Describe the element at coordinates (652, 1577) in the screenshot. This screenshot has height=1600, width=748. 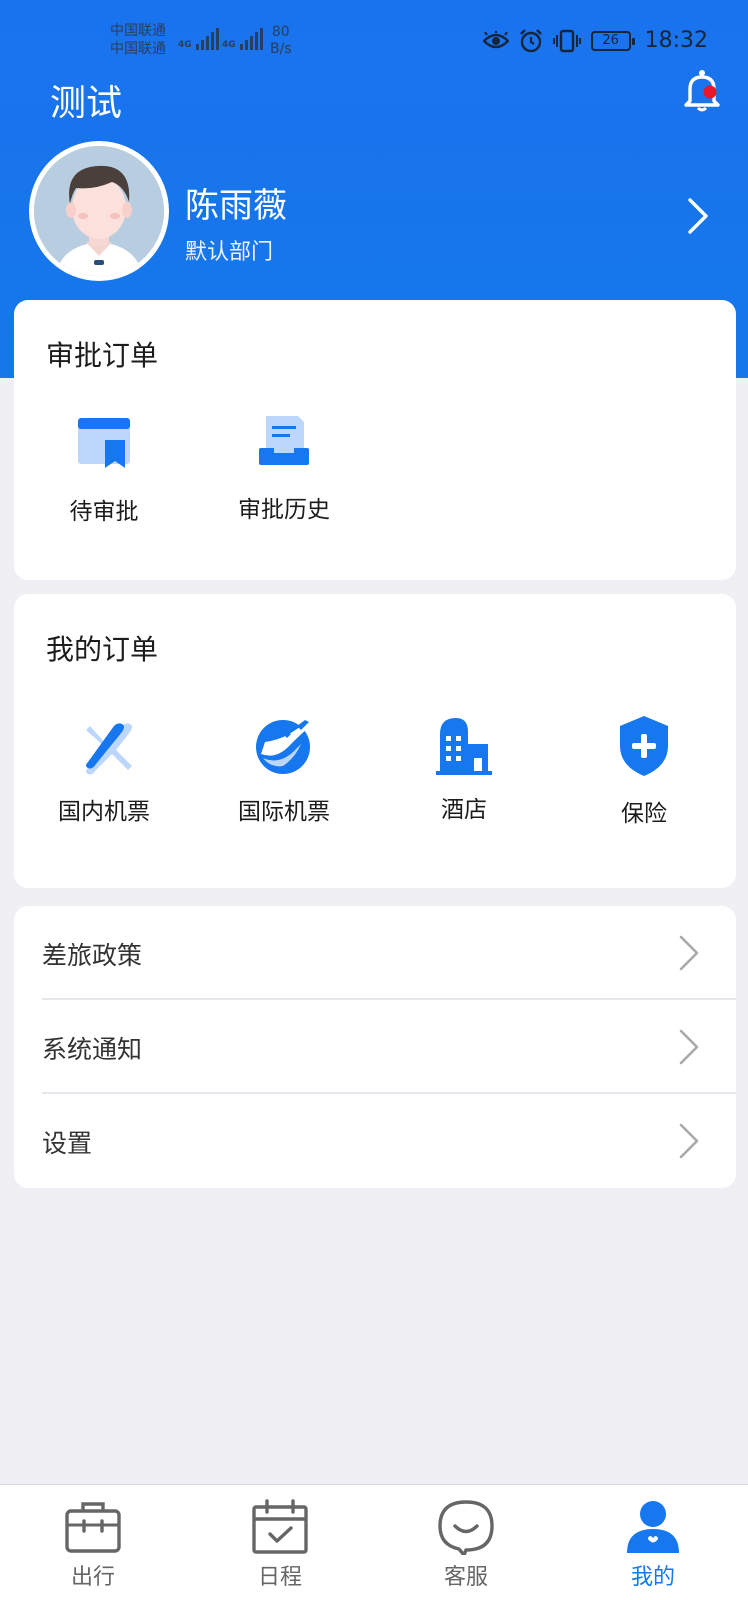
I see `tab-mine-label: 我的` at that location.